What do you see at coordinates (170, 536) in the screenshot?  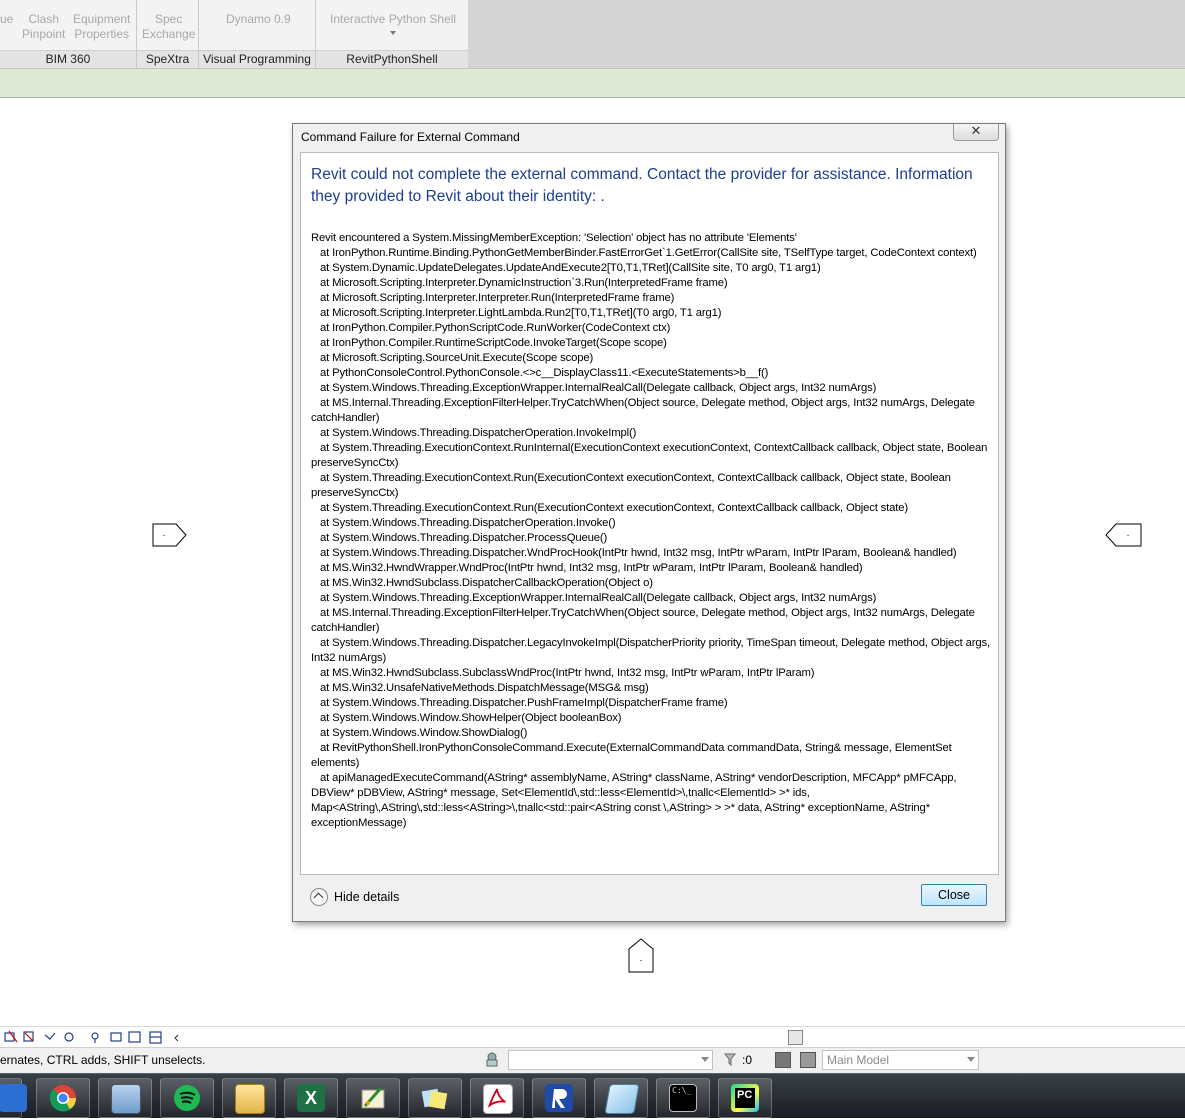 I see `elevation-marker-west: ·` at bounding box center [170, 536].